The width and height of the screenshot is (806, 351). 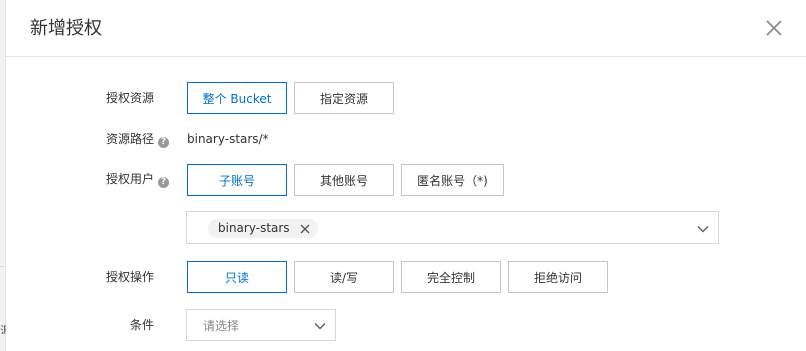 I want to click on resource-label: 授权资源, so click(x=130, y=98).